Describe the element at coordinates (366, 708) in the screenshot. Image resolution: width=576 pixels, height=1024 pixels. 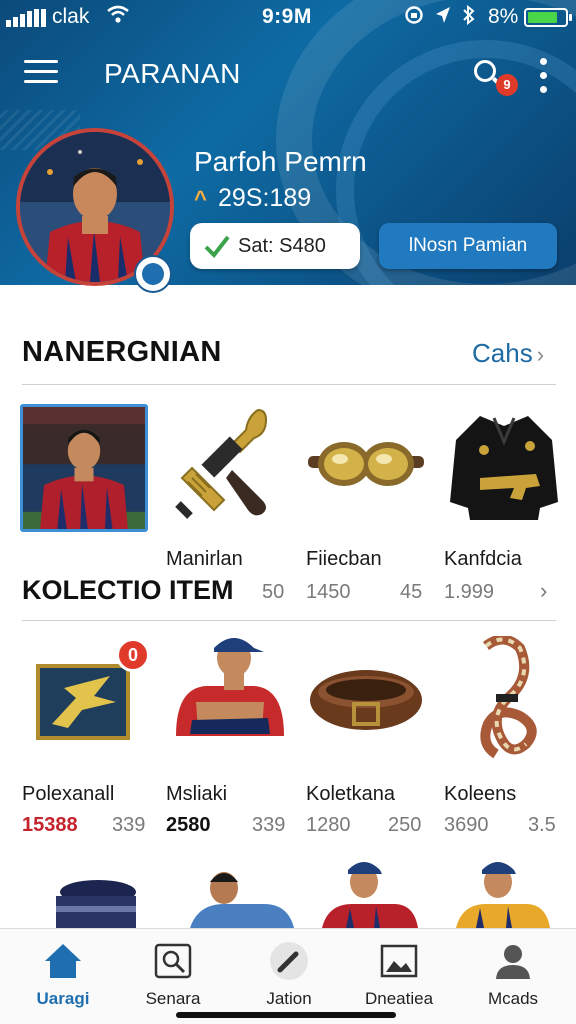
I see `item-tile-belt` at that location.